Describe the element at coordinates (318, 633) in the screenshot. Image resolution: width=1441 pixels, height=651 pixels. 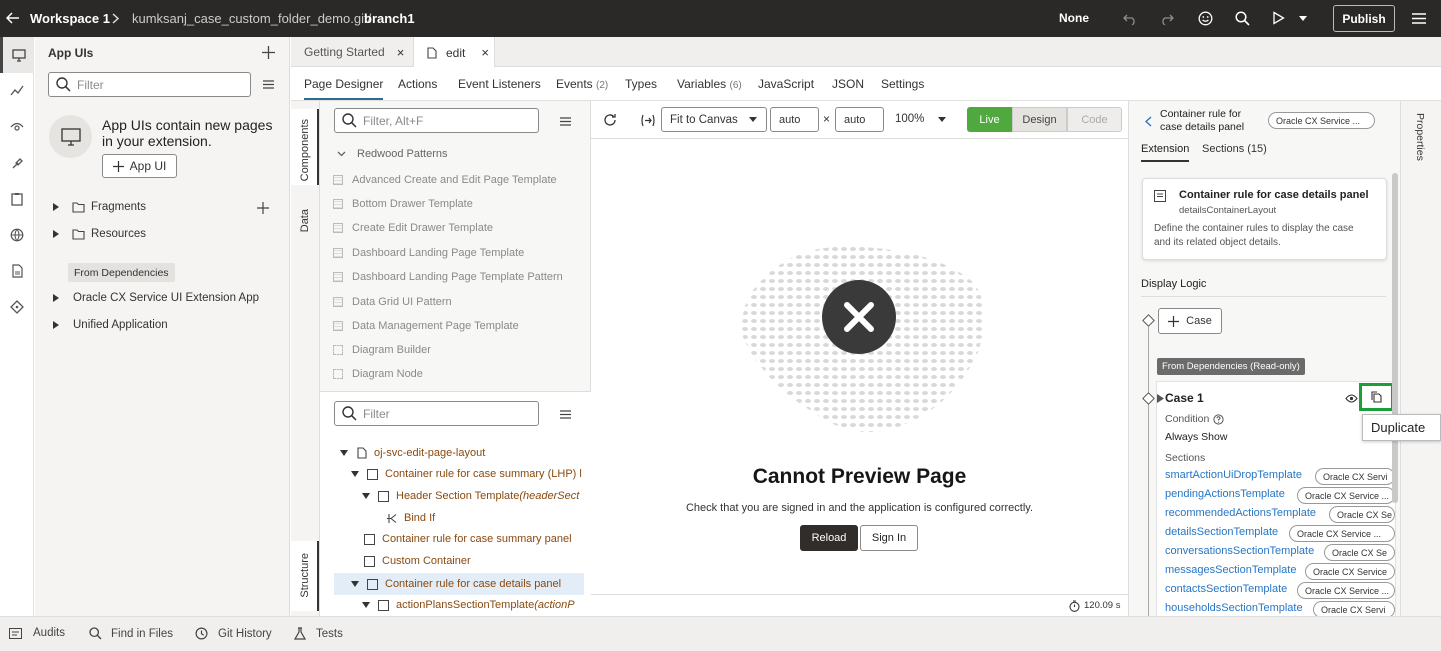
I see `tests-button: Tests` at that location.